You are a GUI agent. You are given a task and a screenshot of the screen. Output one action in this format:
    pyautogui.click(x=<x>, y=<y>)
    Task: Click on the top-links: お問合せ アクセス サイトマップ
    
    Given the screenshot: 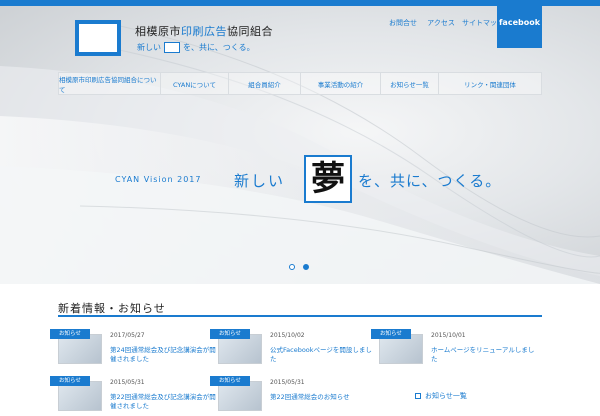 What is the action you would take?
    pyautogui.click(x=445, y=17)
    